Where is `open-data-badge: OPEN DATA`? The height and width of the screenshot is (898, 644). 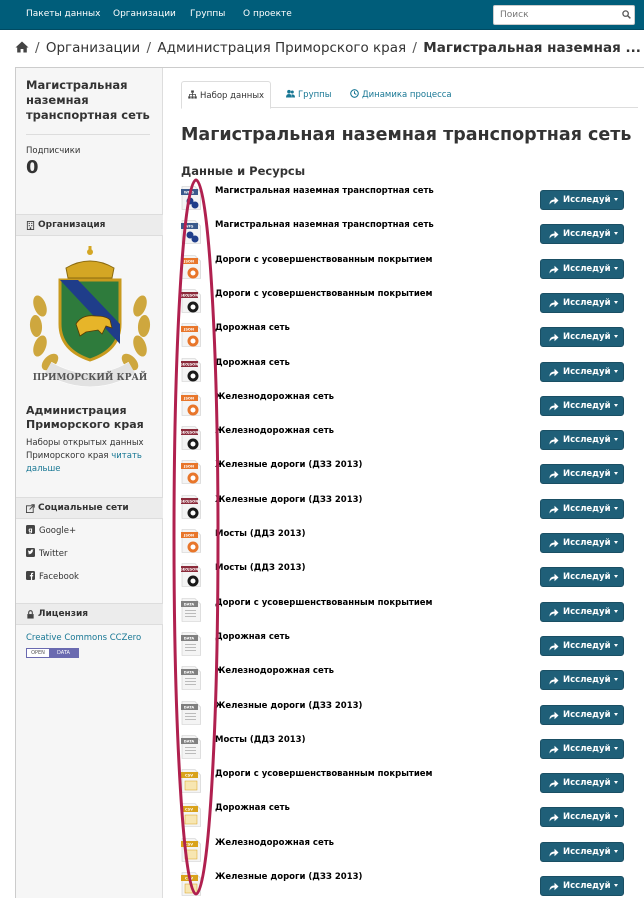
open-data-badge: OPEN DATA is located at coordinates (52, 653).